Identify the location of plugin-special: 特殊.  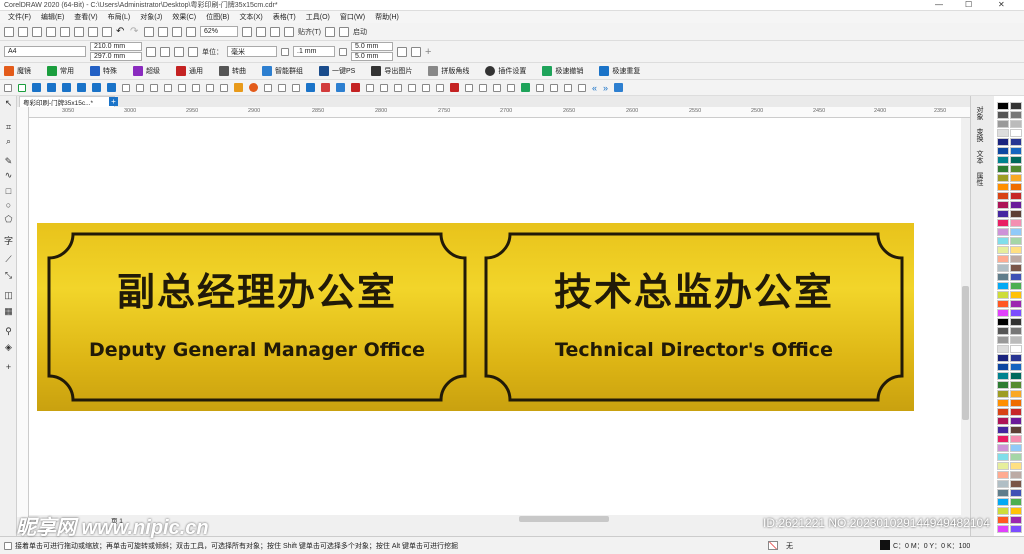
(103, 71).